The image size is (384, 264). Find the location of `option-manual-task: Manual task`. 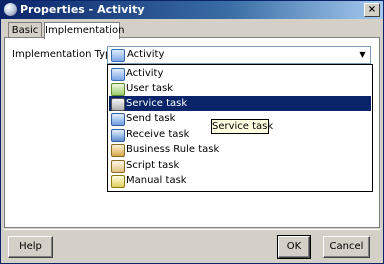

option-manual-task: Manual task is located at coordinates (240, 180).